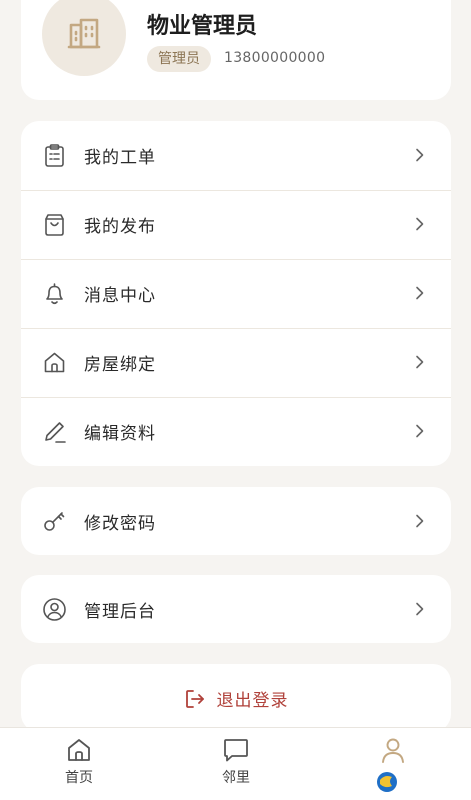 Image resolution: width=471 pixels, height=800 pixels. I want to click on menu-item-label: 消息中心, so click(120, 296).